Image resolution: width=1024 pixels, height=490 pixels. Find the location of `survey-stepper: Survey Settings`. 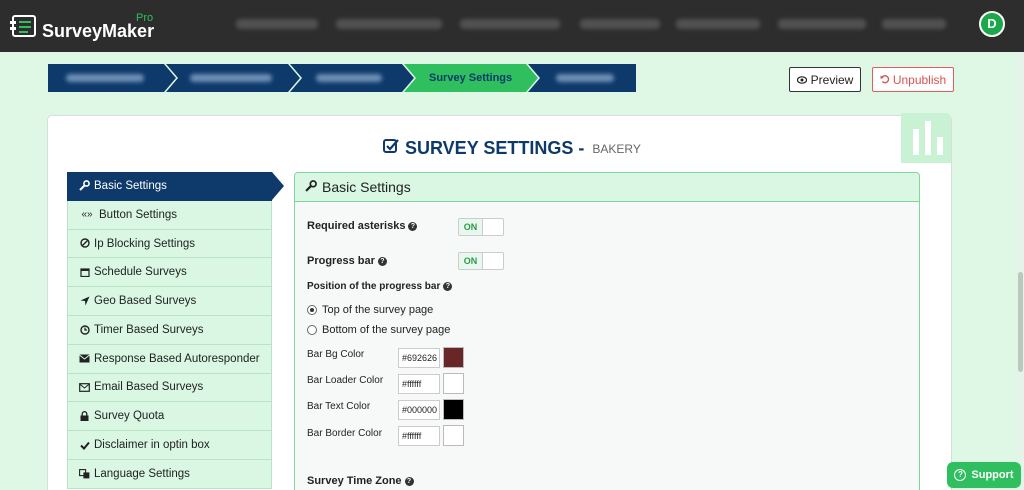

survey-stepper: Survey Settings is located at coordinates (342, 78).